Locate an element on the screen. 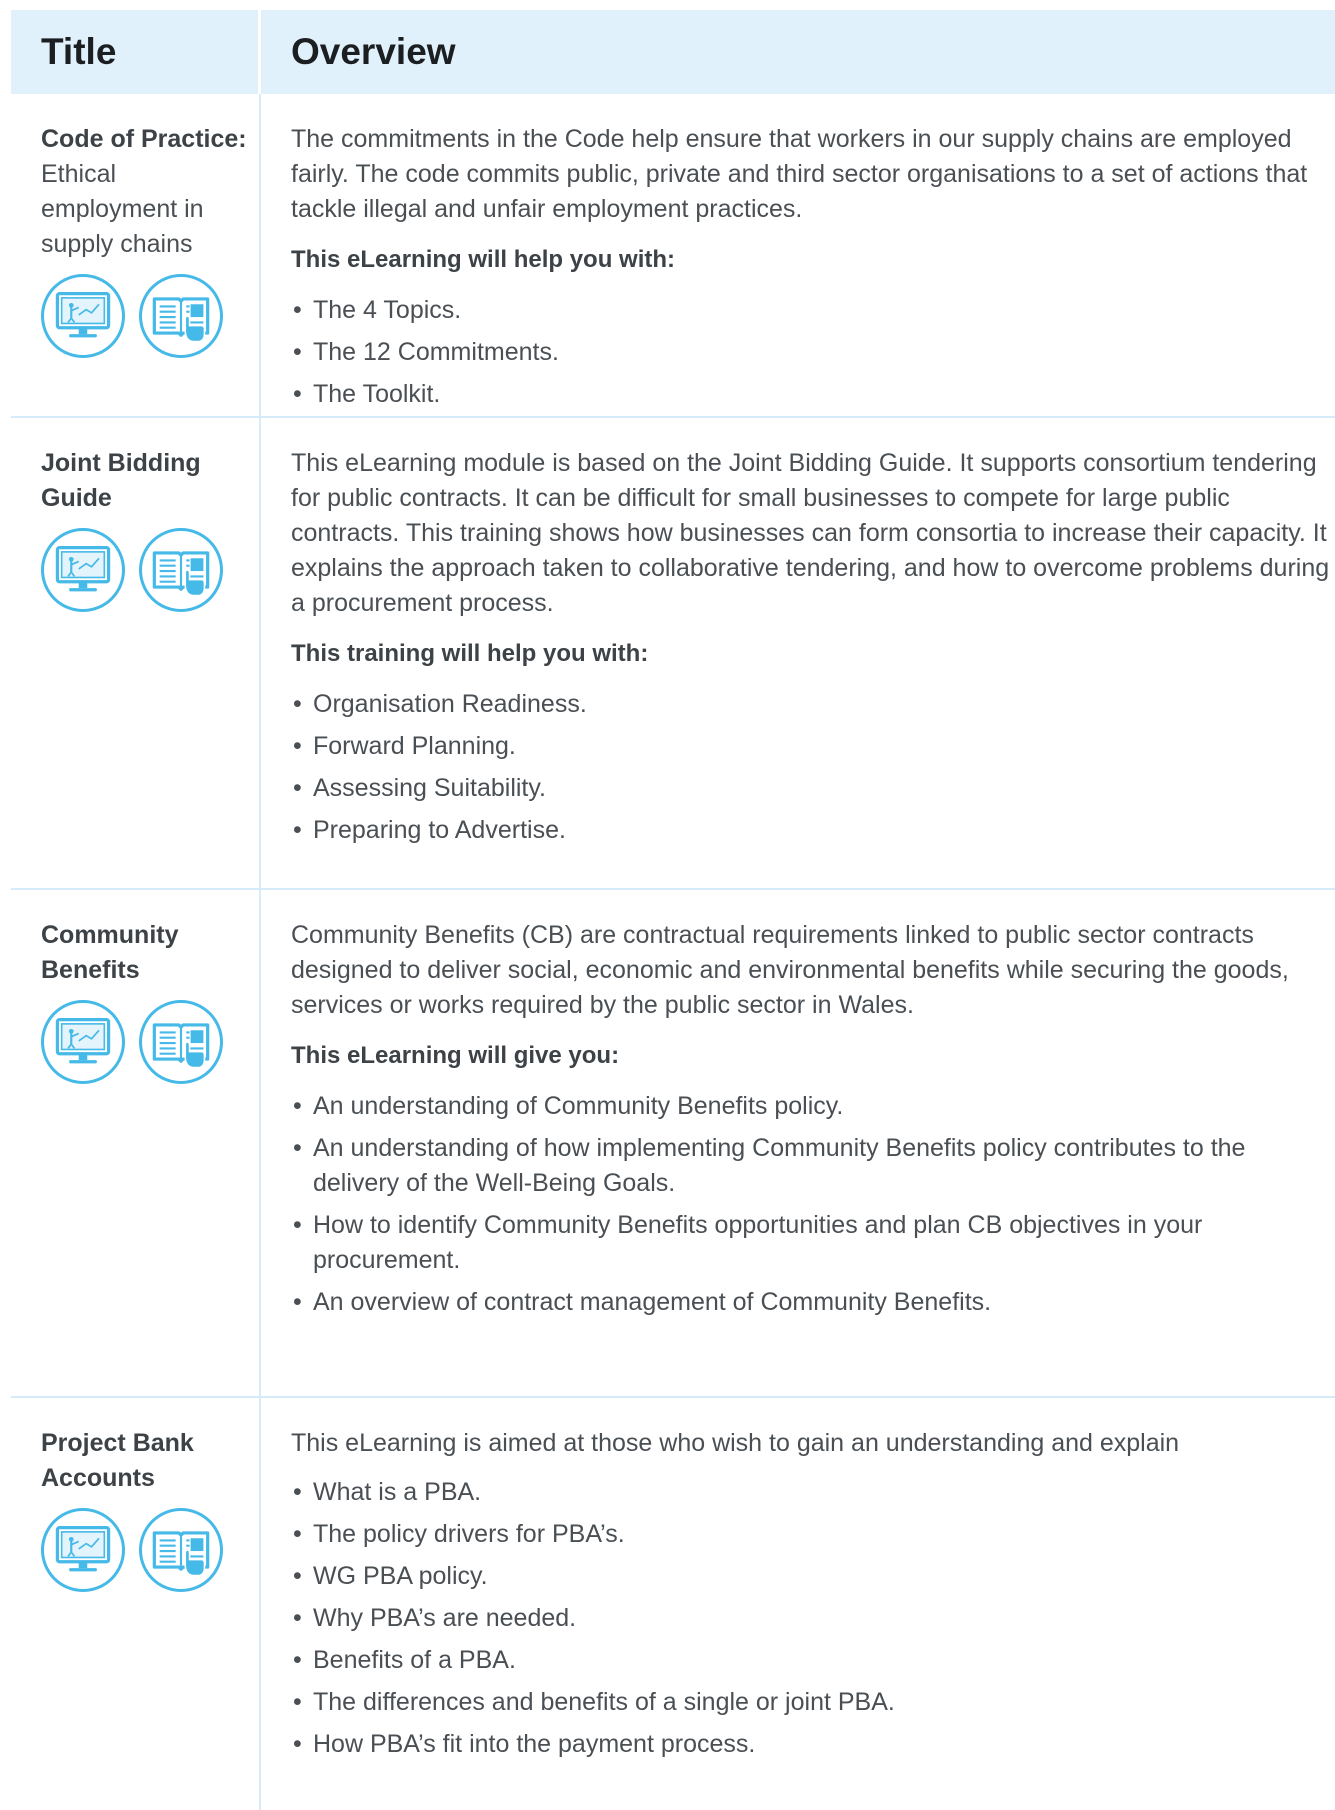 This screenshot has width=1335, height=1810. header-overview-cell: Overview is located at coordinates (358, 52).